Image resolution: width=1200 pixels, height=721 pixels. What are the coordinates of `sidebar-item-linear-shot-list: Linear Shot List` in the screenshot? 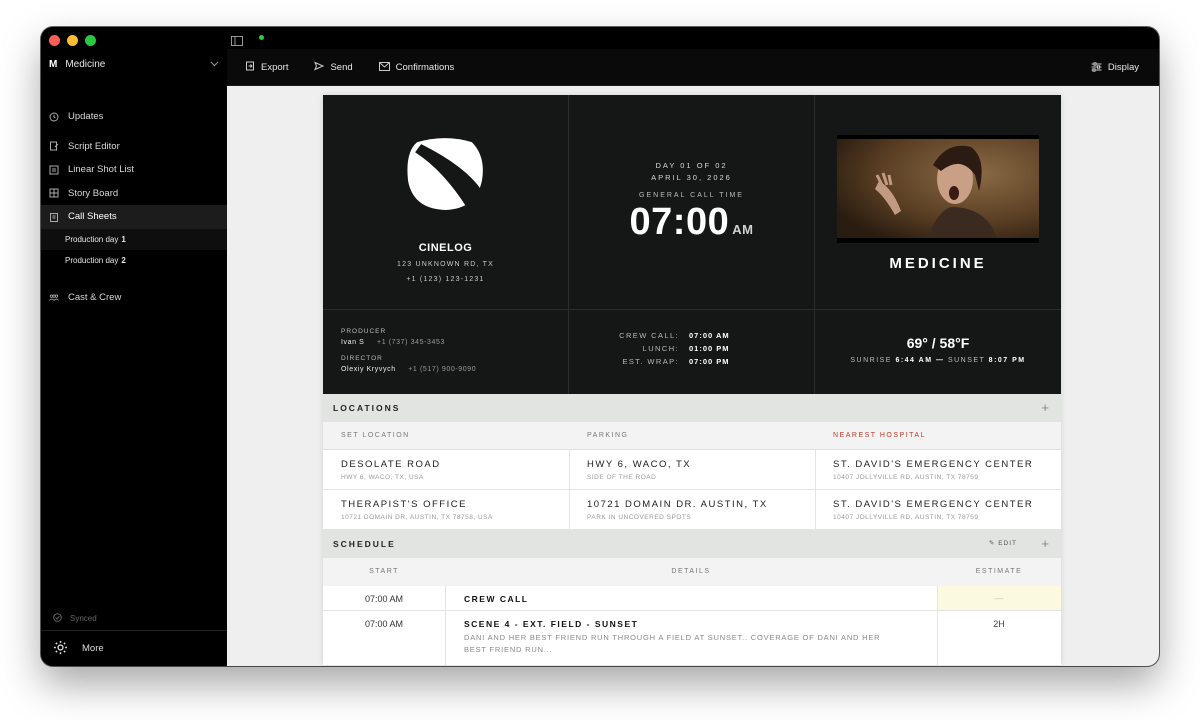 It's located at (134, 170).